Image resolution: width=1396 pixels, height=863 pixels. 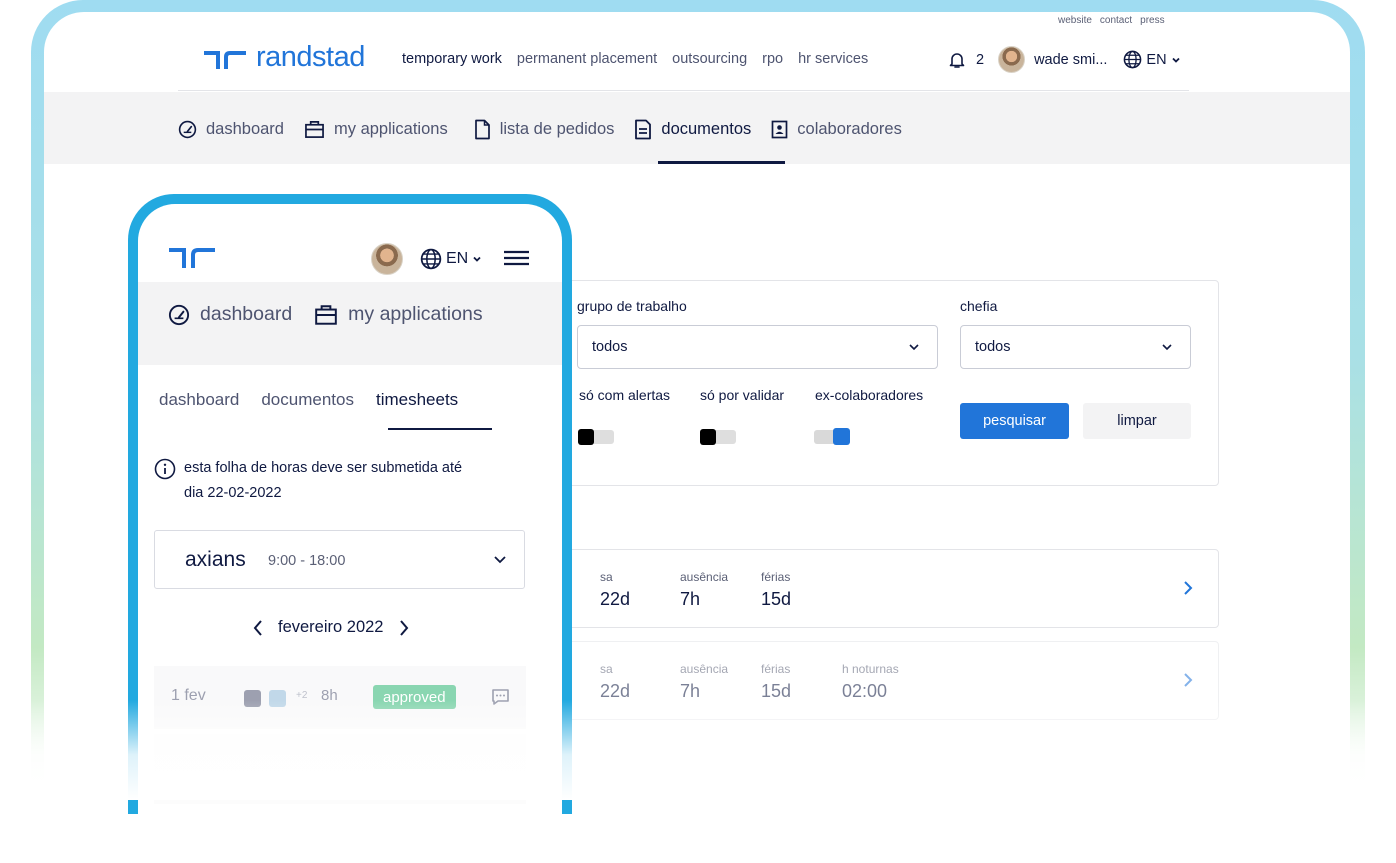 What do you see at coordinates (966, 60) in the screenshot?
I see `notifications-button: 2` at bounding box center [966, 60].